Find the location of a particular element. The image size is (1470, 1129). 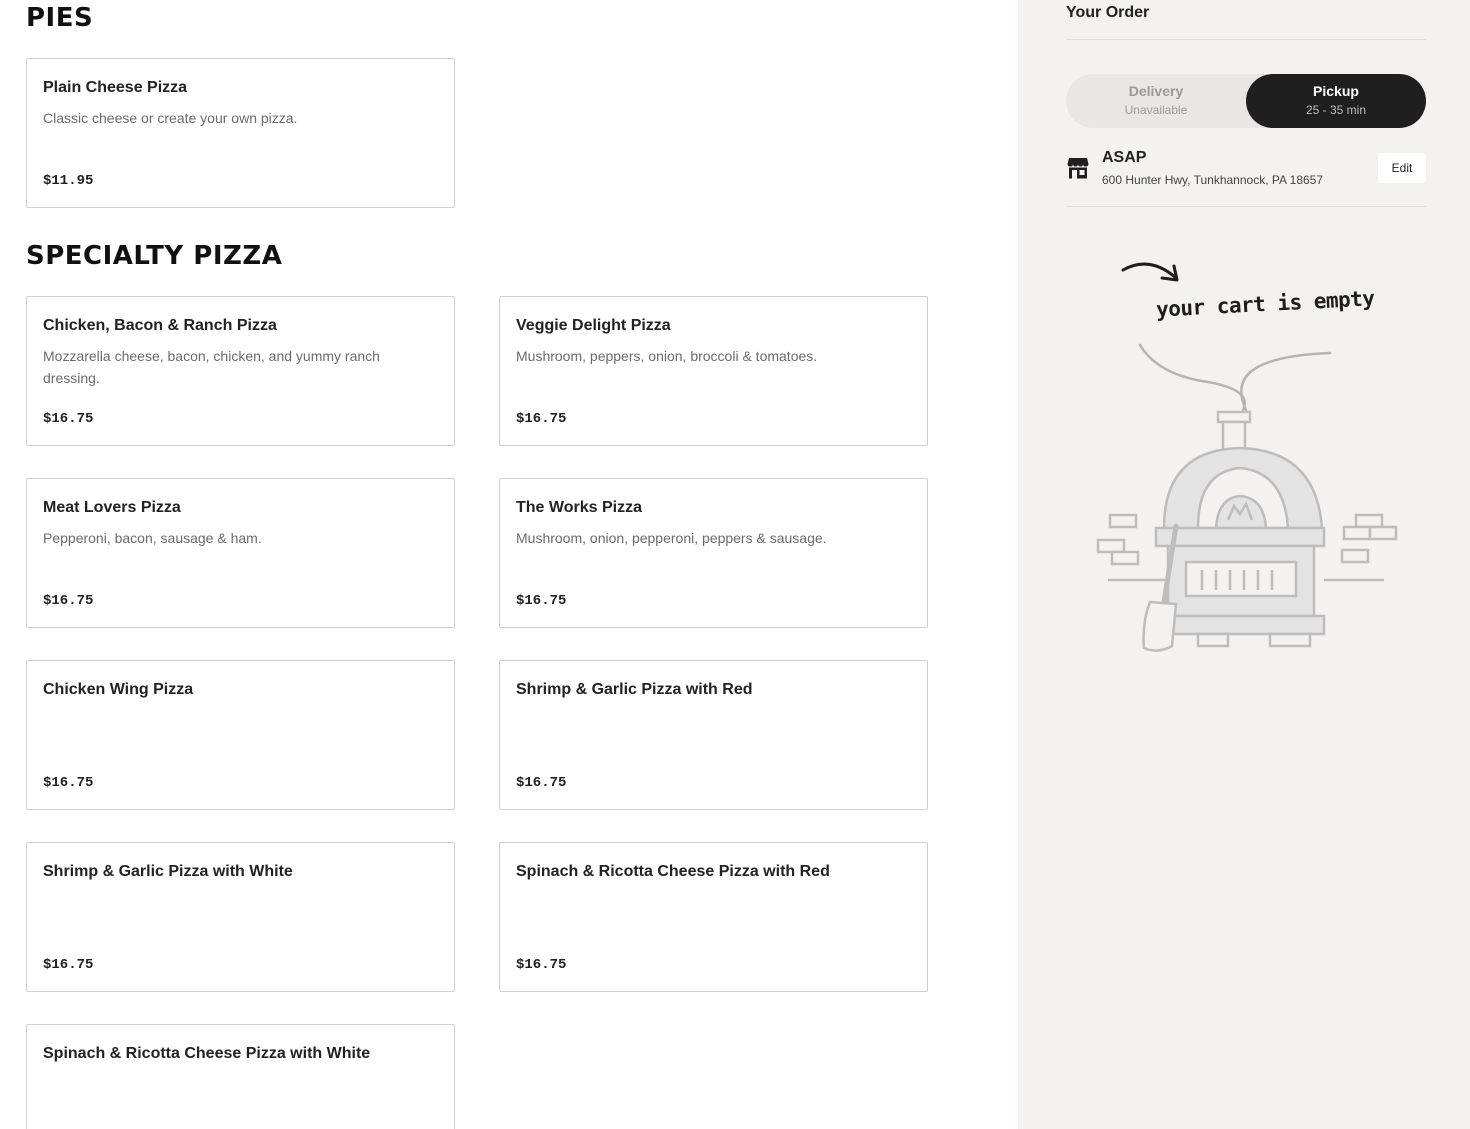

pickup-time: 25 - 35 min is located at coordinates (1336, 110).